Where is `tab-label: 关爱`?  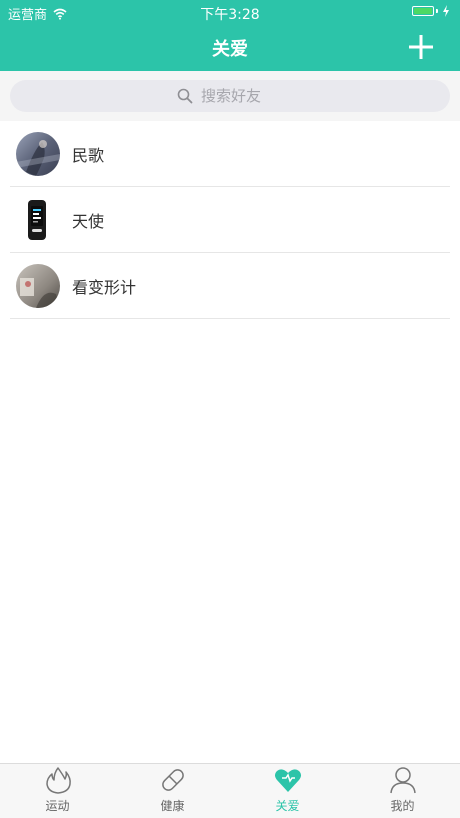
tab-label: 关爱 is located at coordinates (287, 806).